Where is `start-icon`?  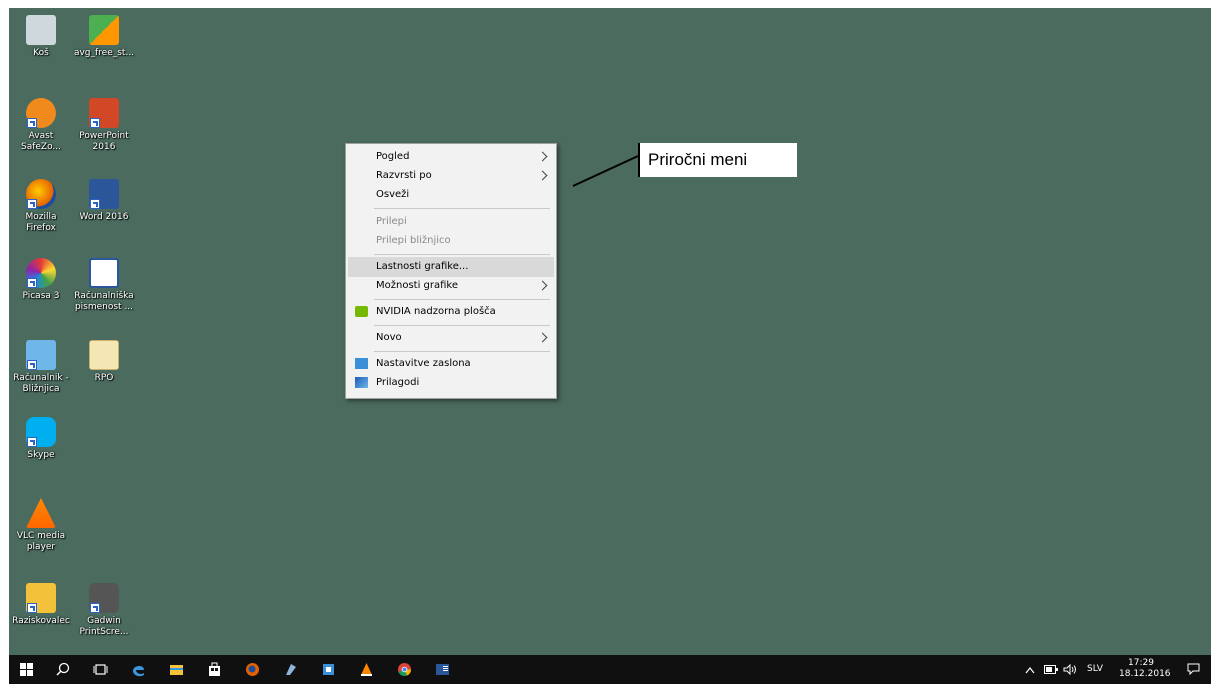
start-icon is located at coordinates (26, 669).